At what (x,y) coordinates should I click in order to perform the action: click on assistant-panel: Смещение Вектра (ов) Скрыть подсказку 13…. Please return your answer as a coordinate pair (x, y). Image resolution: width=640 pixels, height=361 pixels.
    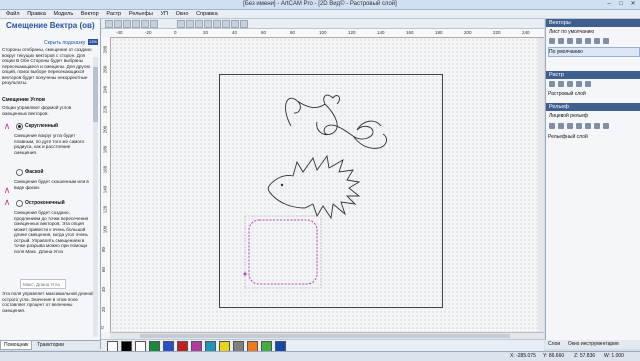
    Looking at the image, I should click on (50, 184).